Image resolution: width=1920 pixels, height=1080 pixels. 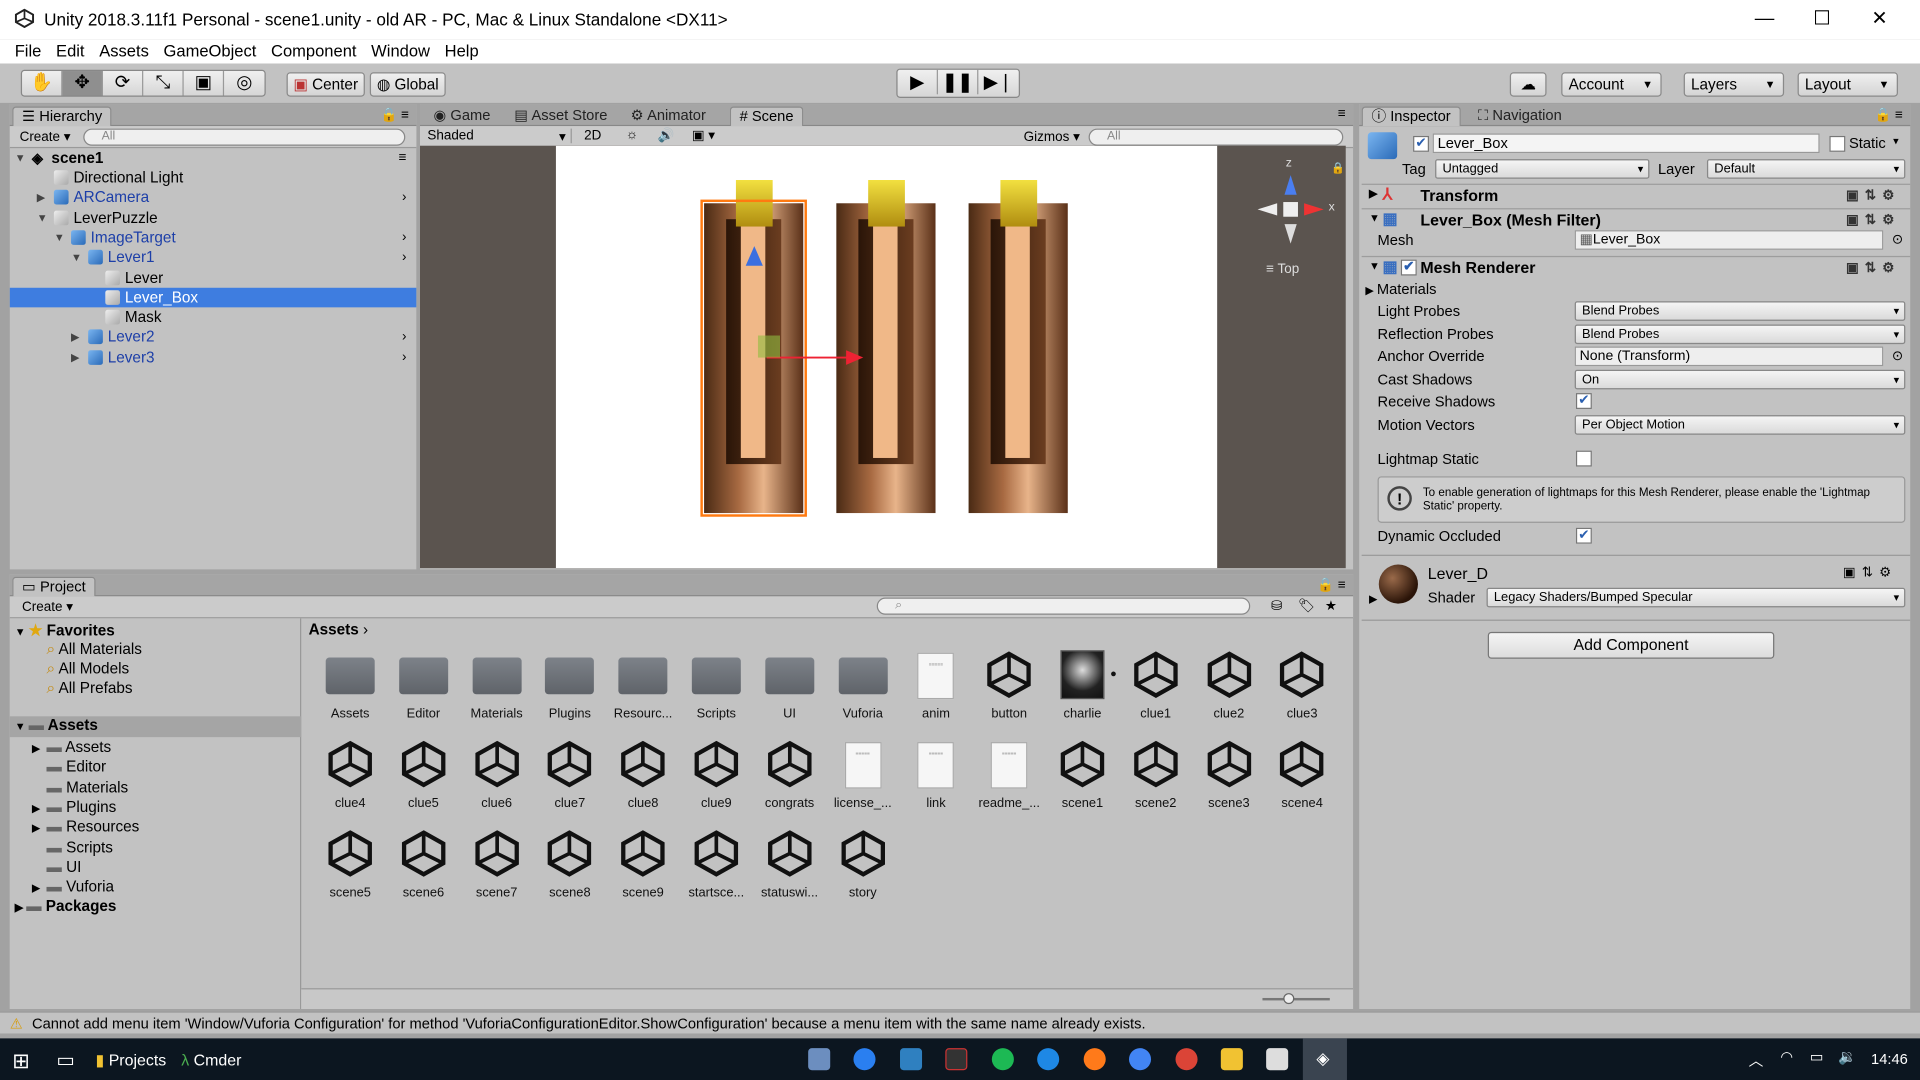 What do you see at coordinates (561, 117) in the screenshot?
I see `tab-asset-store: ▤ Asset Store` at bounding box center [561, 117].